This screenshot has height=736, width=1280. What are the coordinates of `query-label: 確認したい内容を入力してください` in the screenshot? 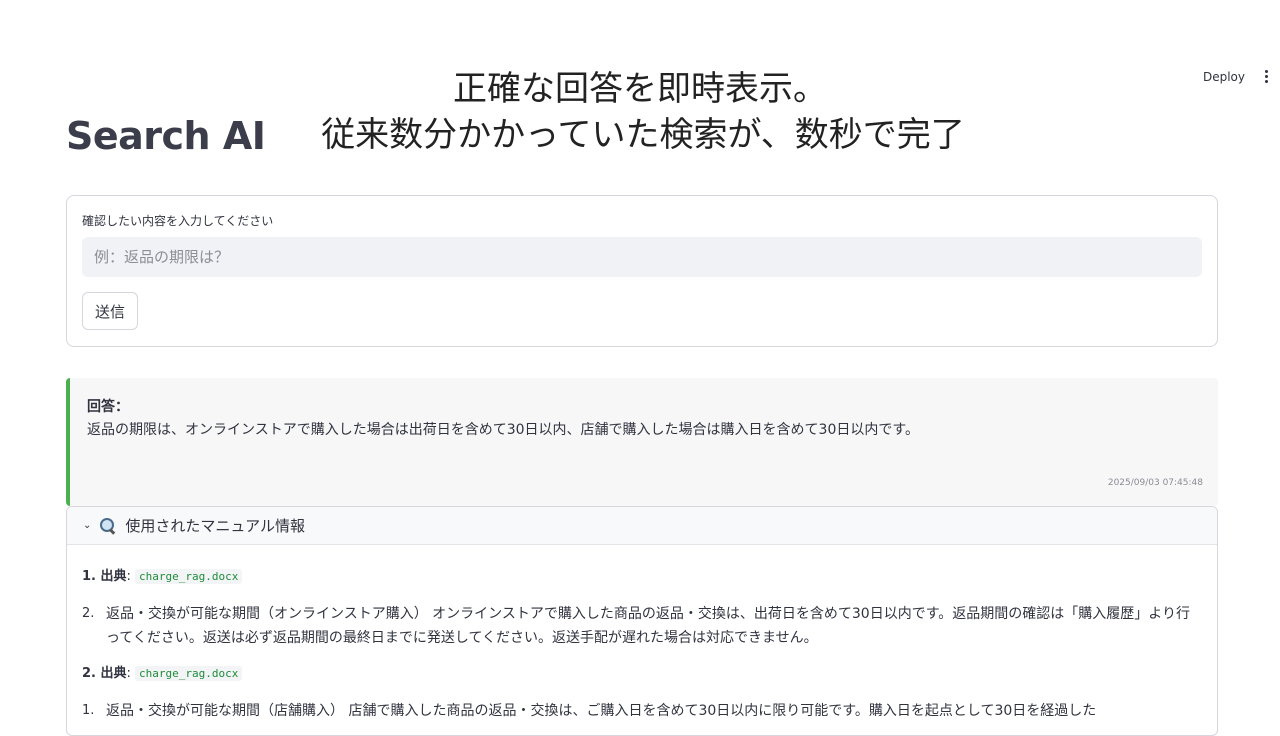 It's located at (178, 221).